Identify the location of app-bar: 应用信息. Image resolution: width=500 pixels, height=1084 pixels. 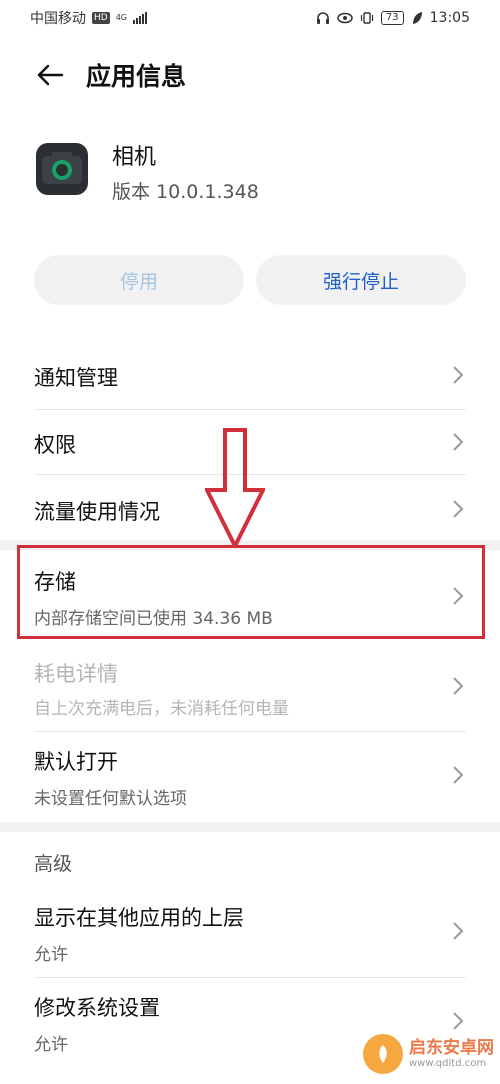
(250, 75).